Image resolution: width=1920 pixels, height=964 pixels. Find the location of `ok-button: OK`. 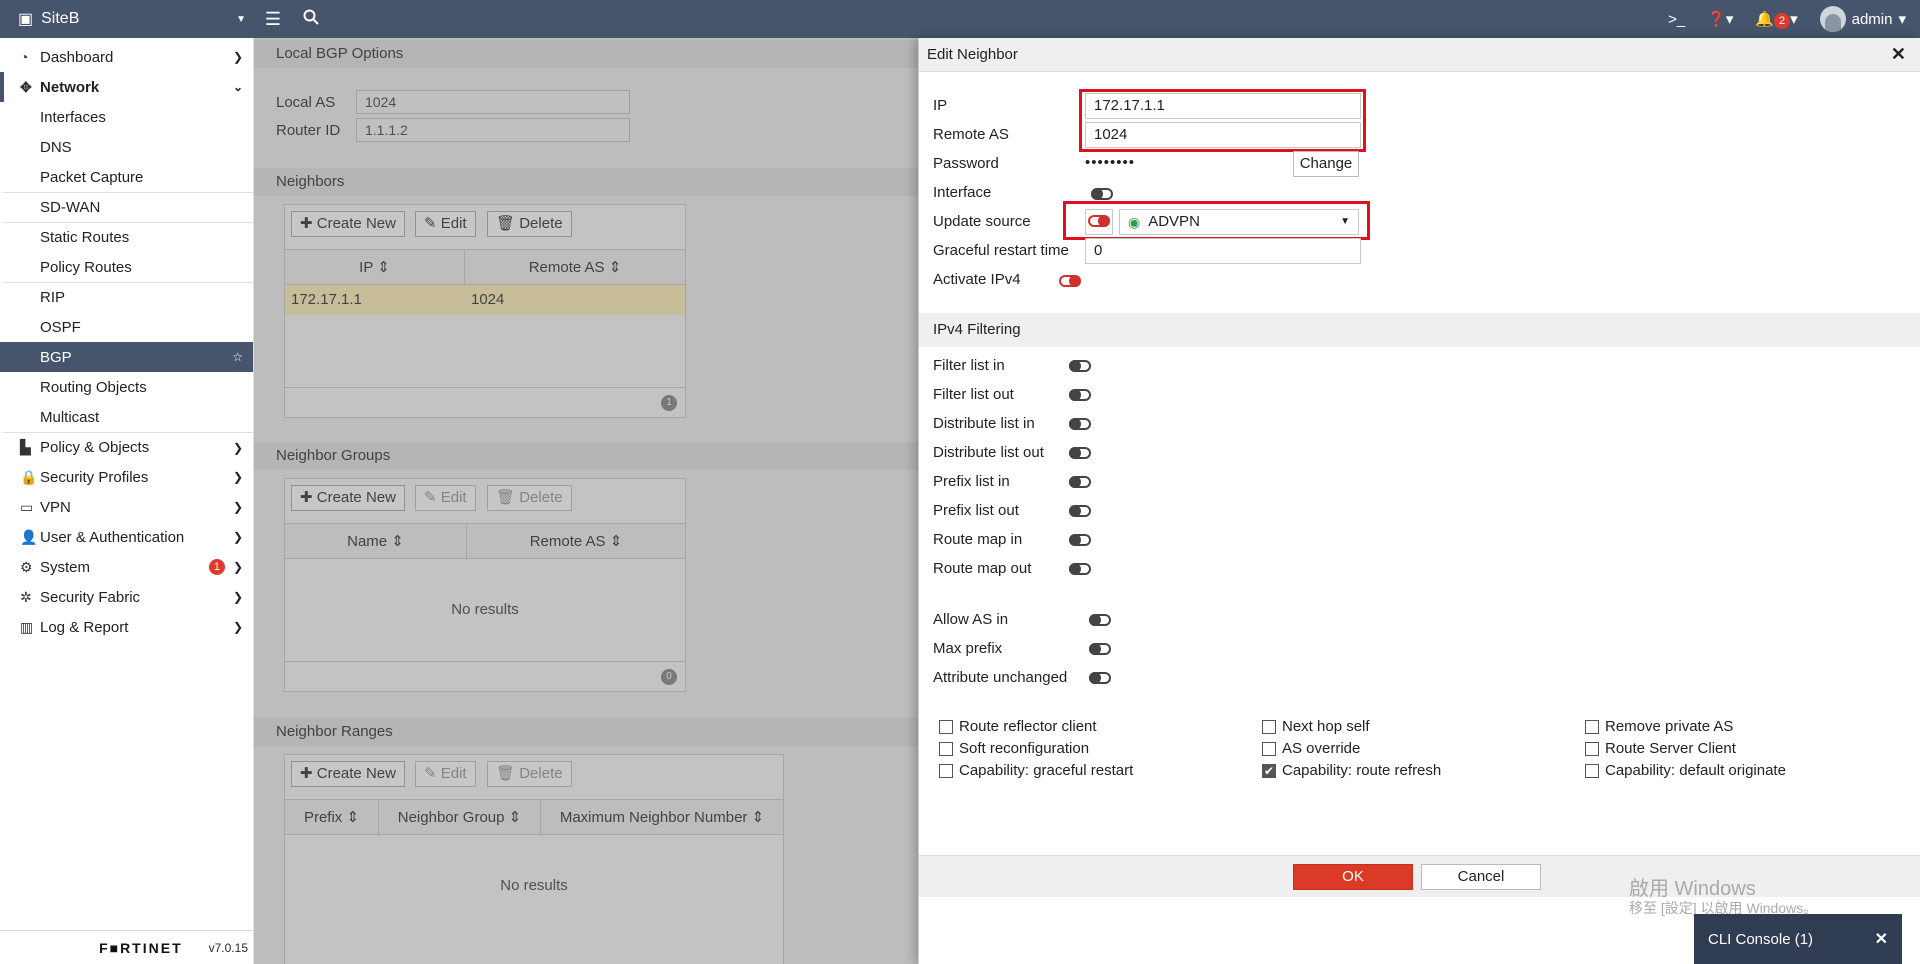

ok-button: OK is located at coordinates (1353, 877).